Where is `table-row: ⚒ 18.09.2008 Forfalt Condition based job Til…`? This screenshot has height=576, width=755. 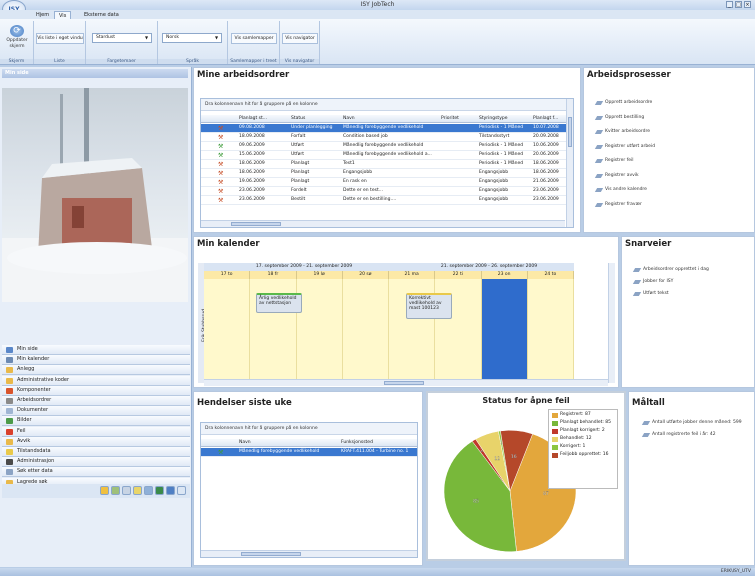
table-row: ⚒ 18.09.2008 Forfalt Condition based job Til… is located at coordinates (387, 137).